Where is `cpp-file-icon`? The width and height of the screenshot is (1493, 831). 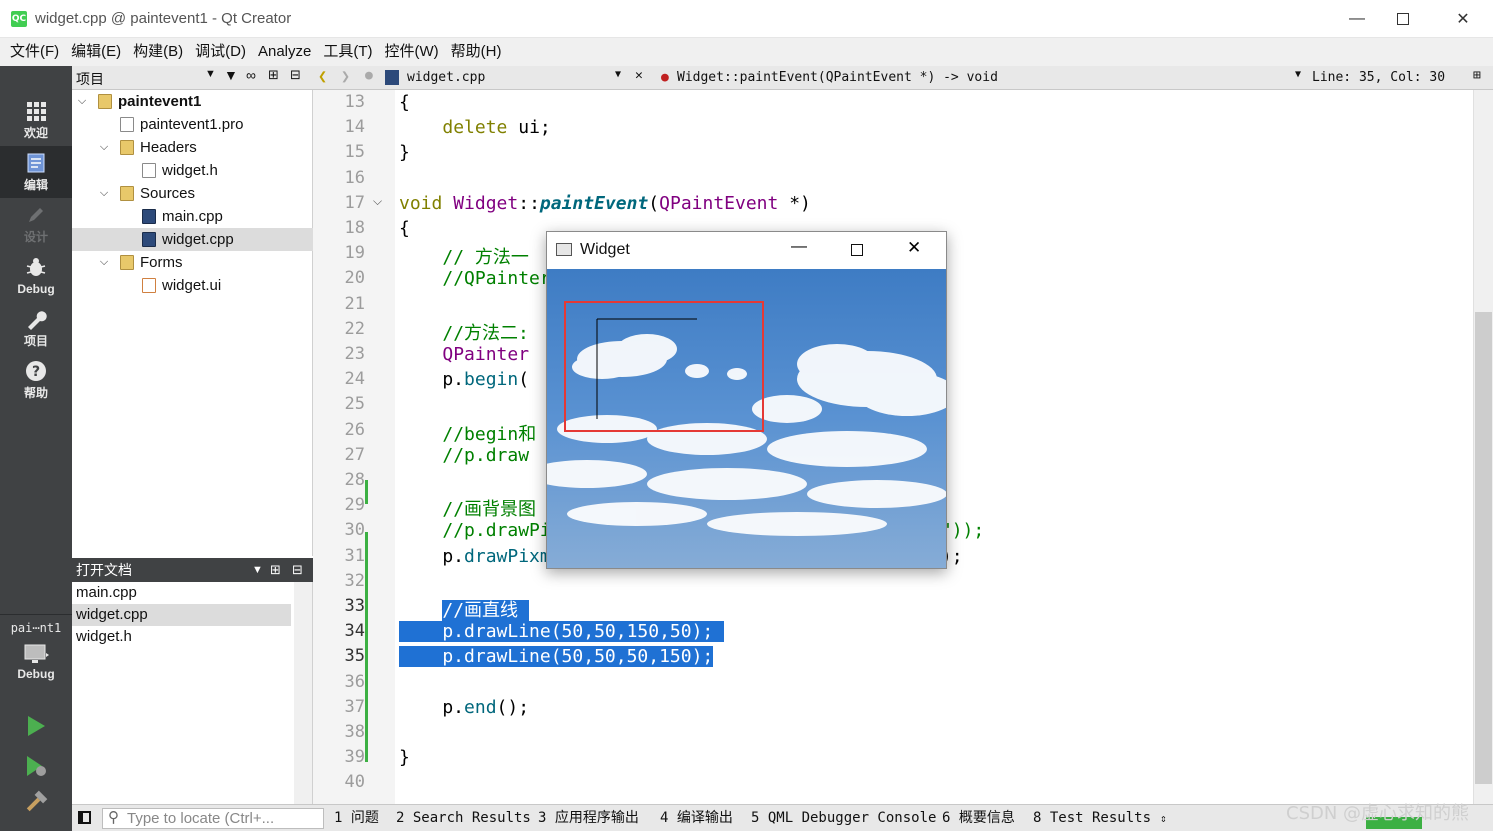
cpp-file-icon is located at coordinates (149, 239).